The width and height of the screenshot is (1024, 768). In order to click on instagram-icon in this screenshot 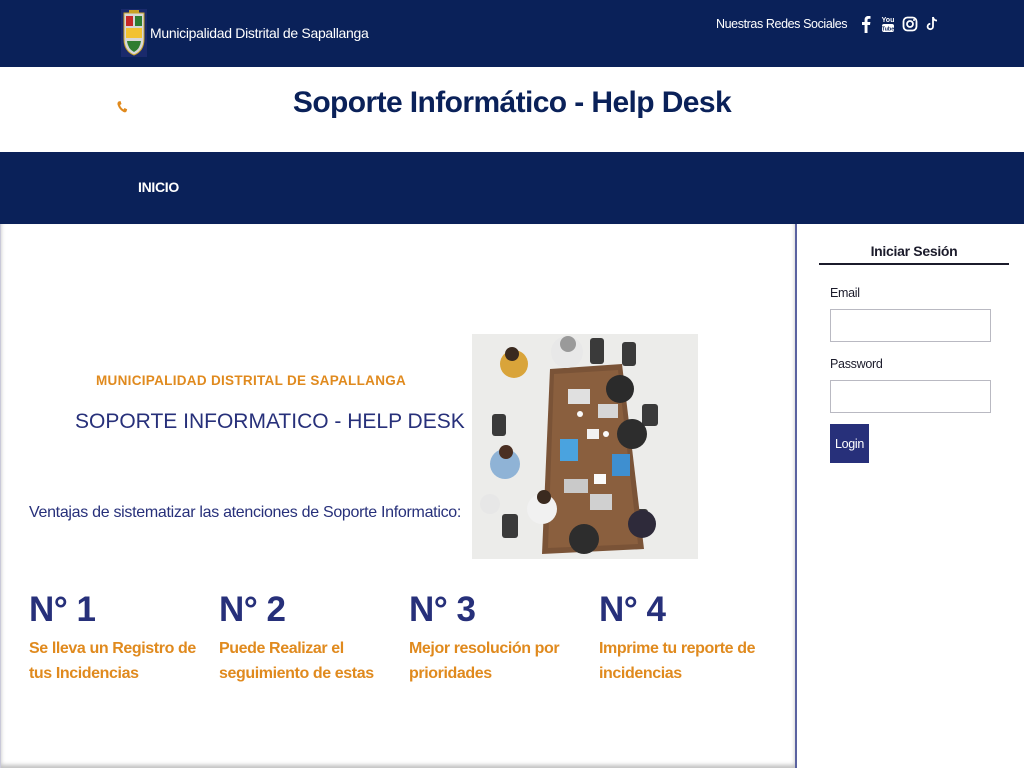, I will do `click(910, 24)`.